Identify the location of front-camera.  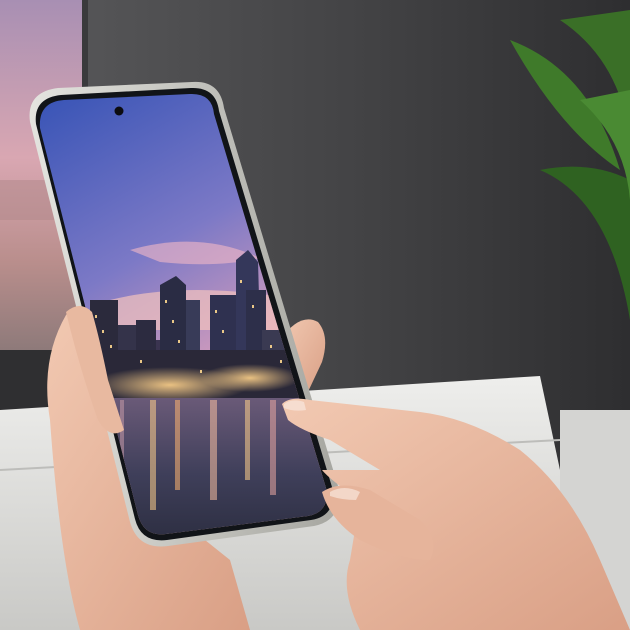
(119, 111).